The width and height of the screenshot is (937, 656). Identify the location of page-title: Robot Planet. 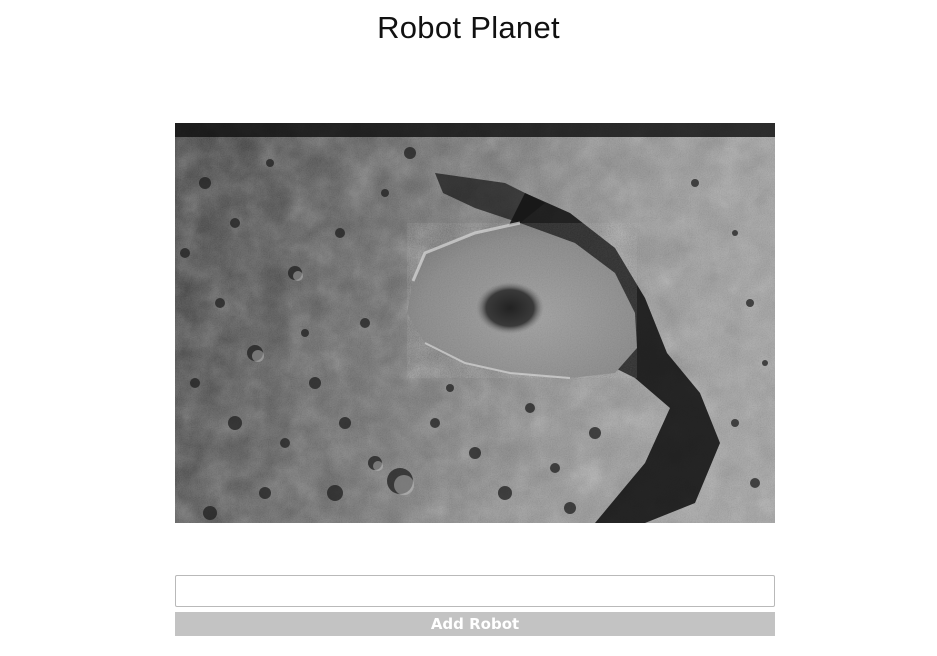
(468, 27).